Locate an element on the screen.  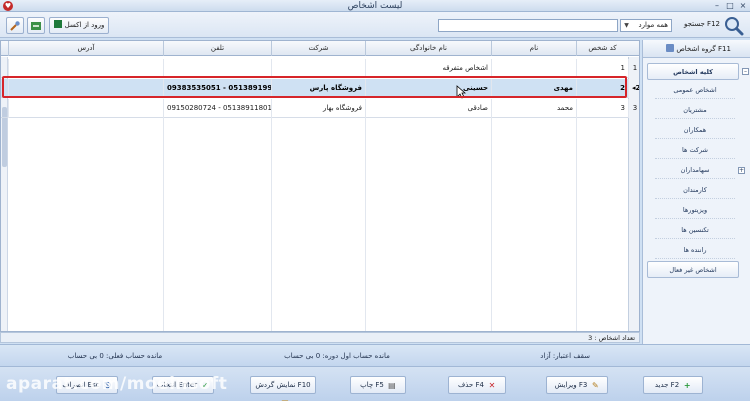
column-header-code: کد شخص is located at coordinates (602, 48).